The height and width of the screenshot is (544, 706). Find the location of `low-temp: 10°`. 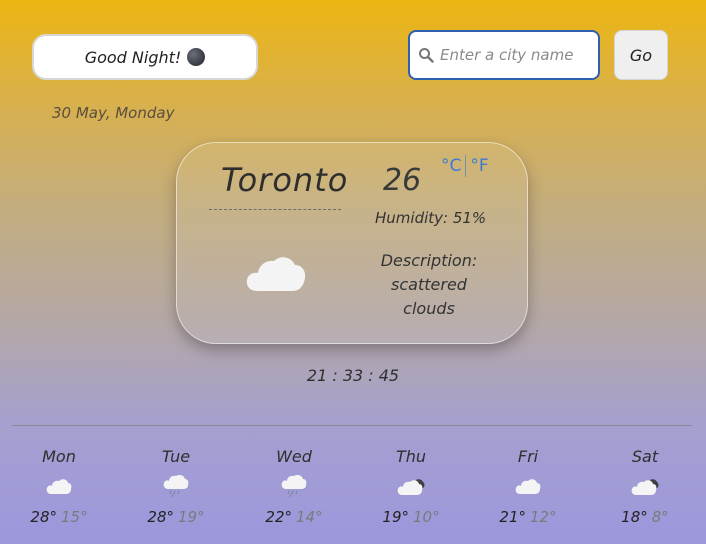

low-temp: 10° is located at coordinates (426, 517).